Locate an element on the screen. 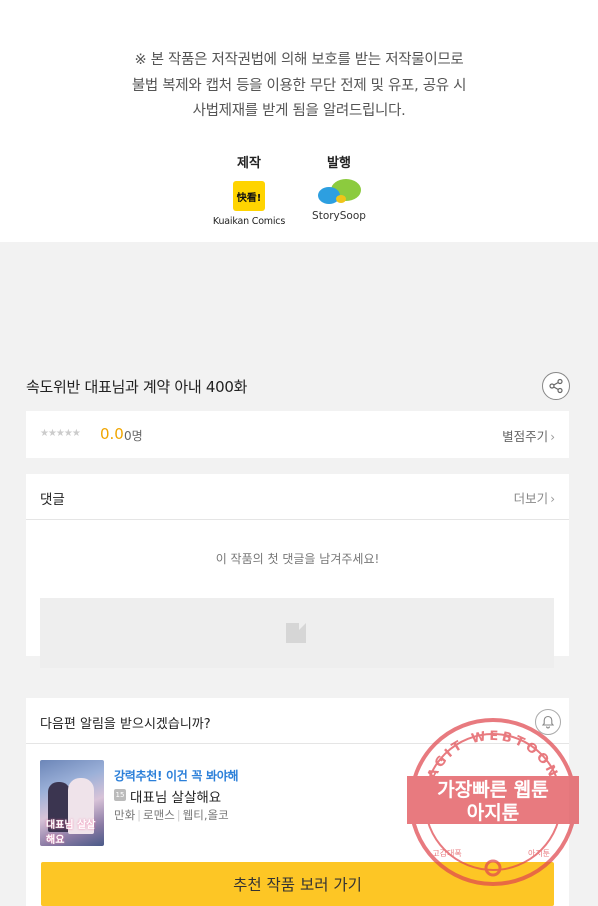 The height and width of the screenshot is (906, 598). genre-tag: 웹티,올코 is located at coordinates (205, 815).